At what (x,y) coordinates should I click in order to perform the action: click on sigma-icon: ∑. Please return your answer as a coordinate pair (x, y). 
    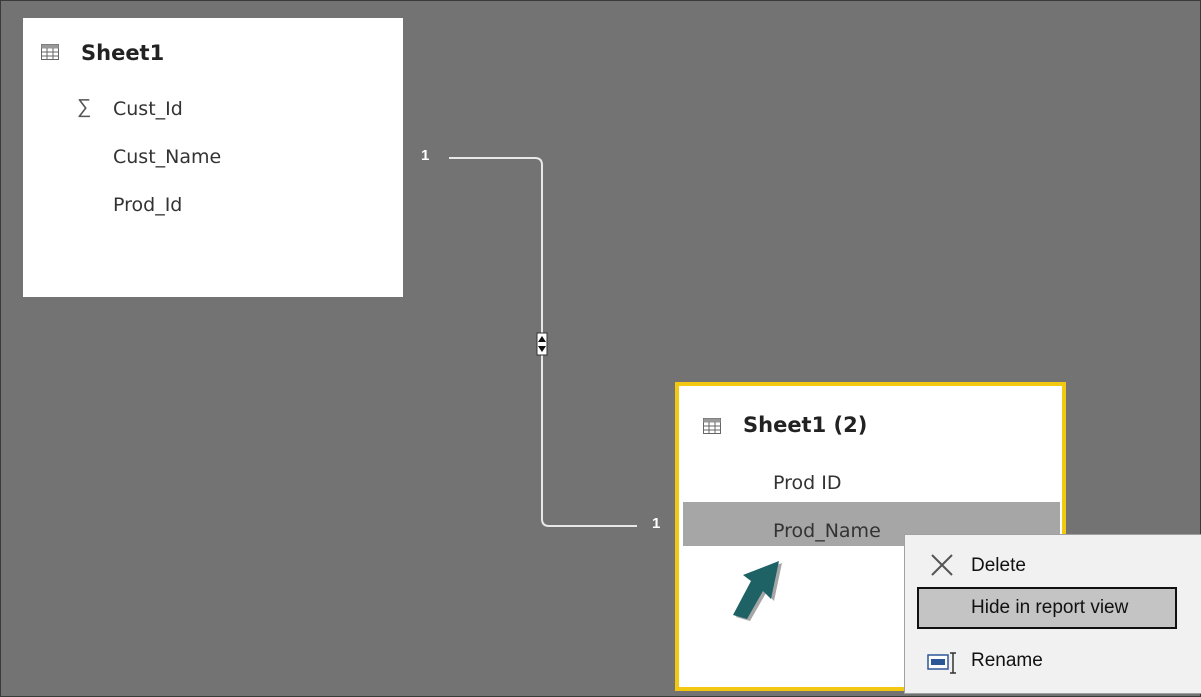
    Looking at the image, I should click on (84, 107).